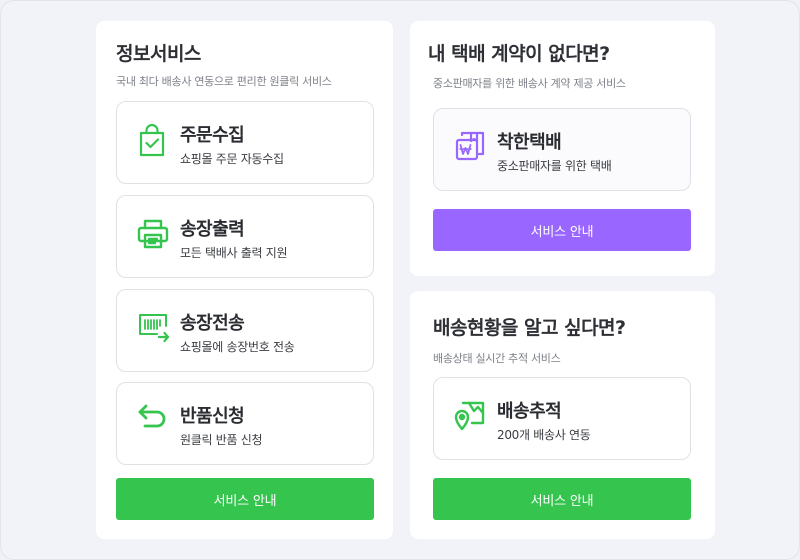  What do you see at coordinates (212, 229) in the screenshot?
I see `service-item-title: 송장출력` at bounding box center [212, 229].